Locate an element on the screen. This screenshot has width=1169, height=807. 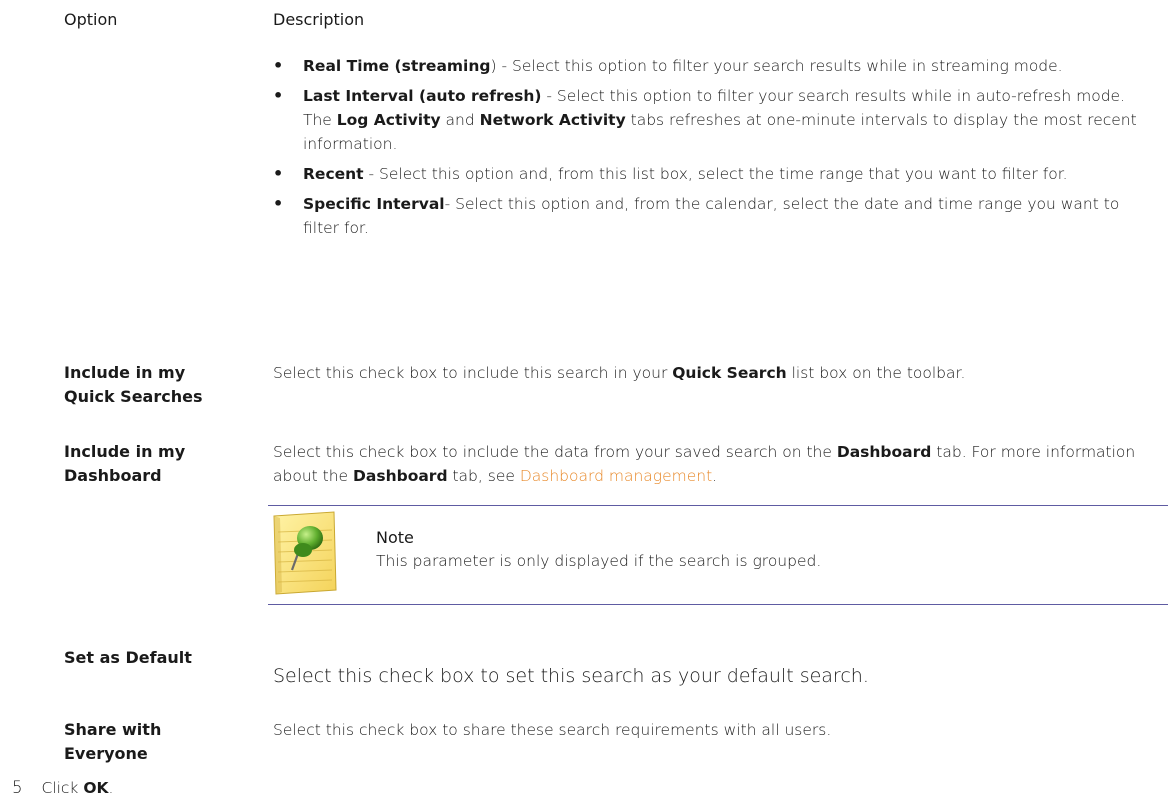
dashboard-management-link: Dashboard management is located at coordinates (616, 476).